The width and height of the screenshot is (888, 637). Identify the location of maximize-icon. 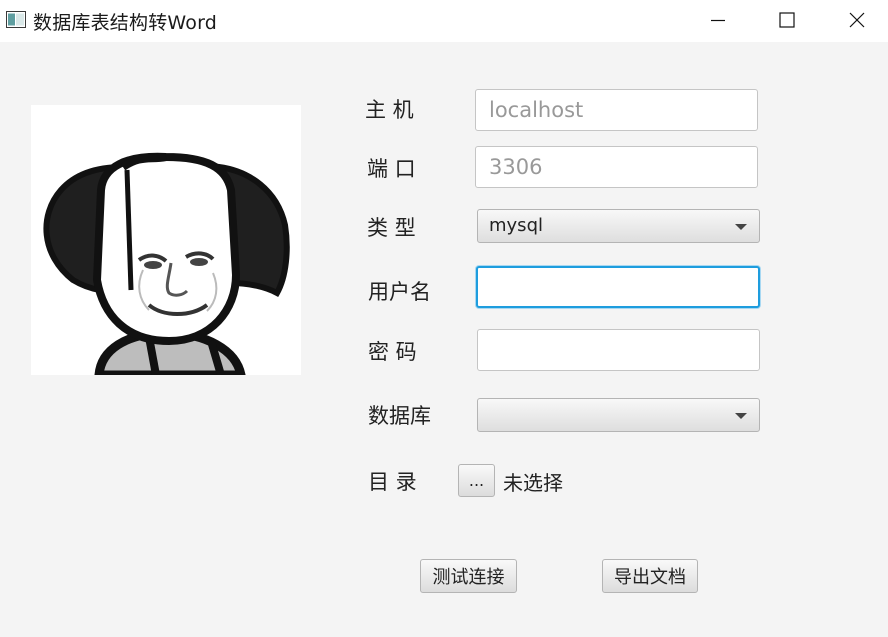
(787, 20).